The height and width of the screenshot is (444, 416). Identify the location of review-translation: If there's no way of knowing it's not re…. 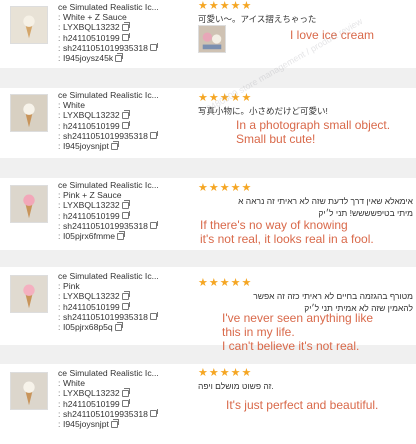
(287, 232).